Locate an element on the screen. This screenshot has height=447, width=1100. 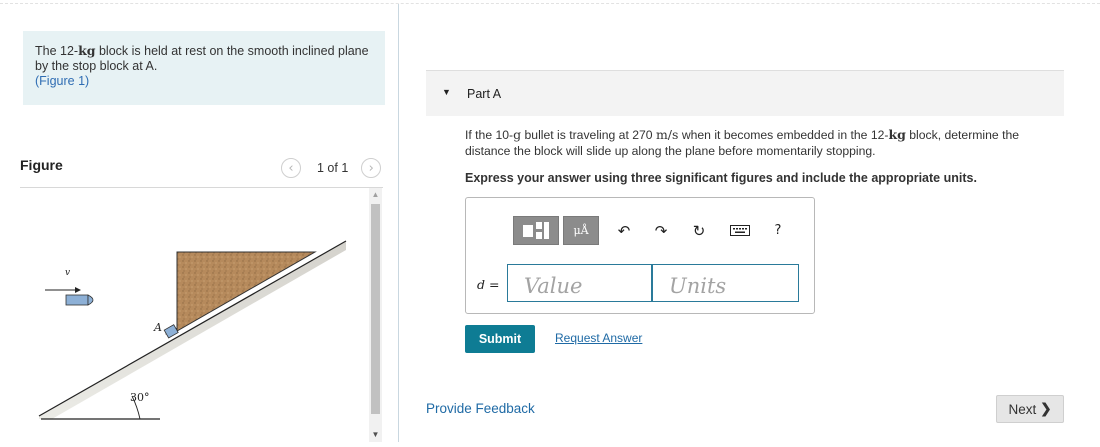
scroll-down-icon: ▼ is located at coordinates (375, 435).